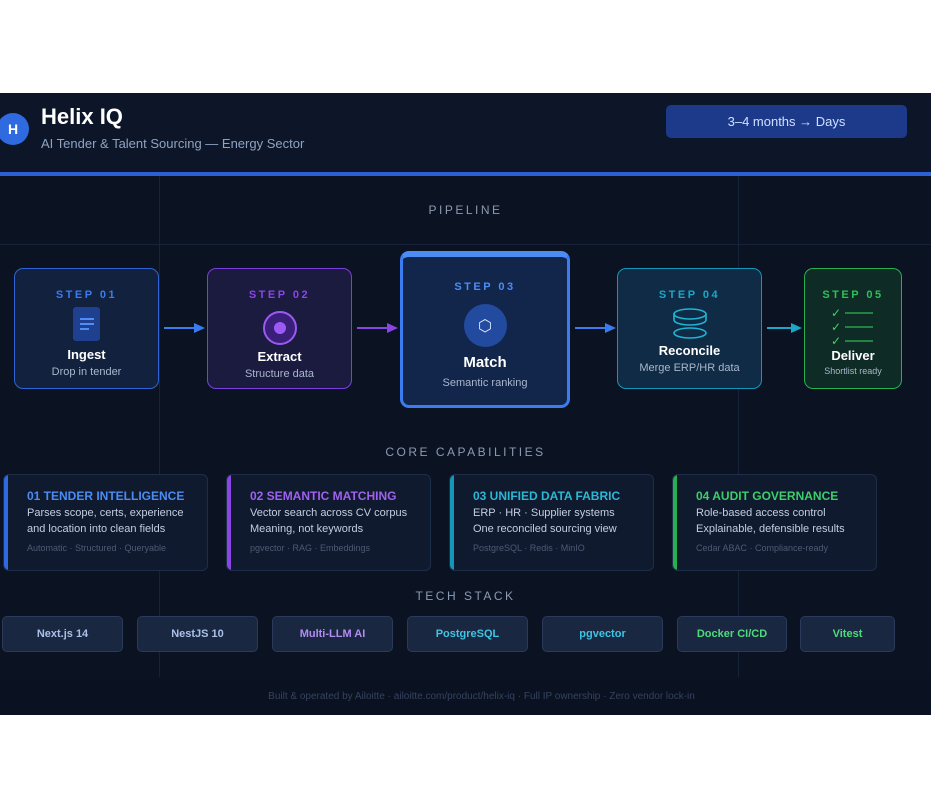  Describe the element at coordinates (14, 129) in the screenshot. I see `logo: H` at that location.